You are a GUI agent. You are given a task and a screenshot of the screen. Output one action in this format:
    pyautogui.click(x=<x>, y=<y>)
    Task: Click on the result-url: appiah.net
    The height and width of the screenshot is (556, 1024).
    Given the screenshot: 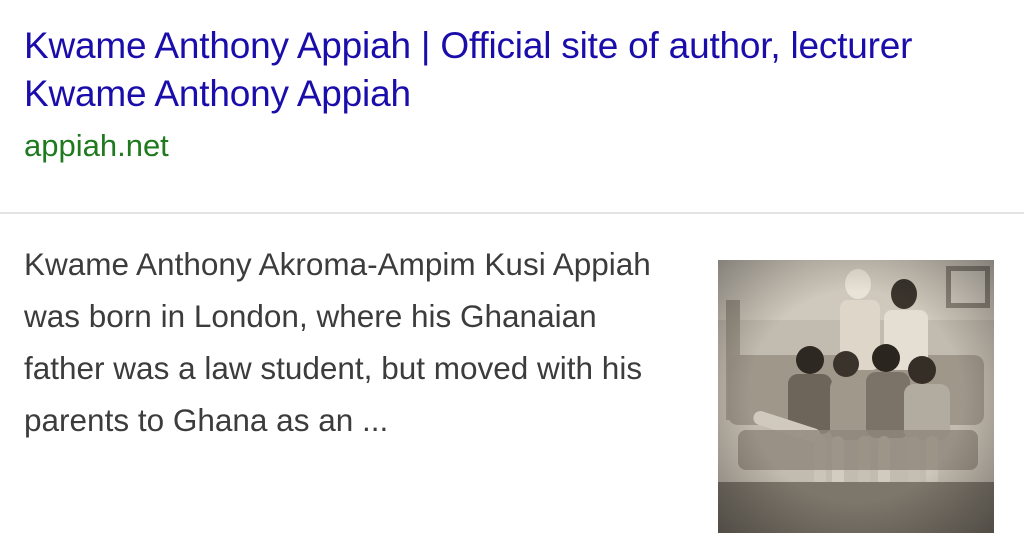 What is the action you would take?
    pyautogui.click(x=514, y=146)
    